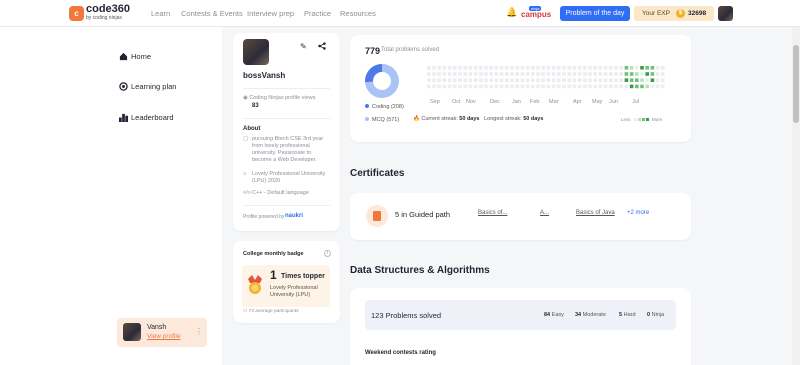 This screenshot has height=365, width=800. Describe the element at coordinates (154, 86) in the screenshot. I see `sidebar-item-label: Learning plan` at that location.